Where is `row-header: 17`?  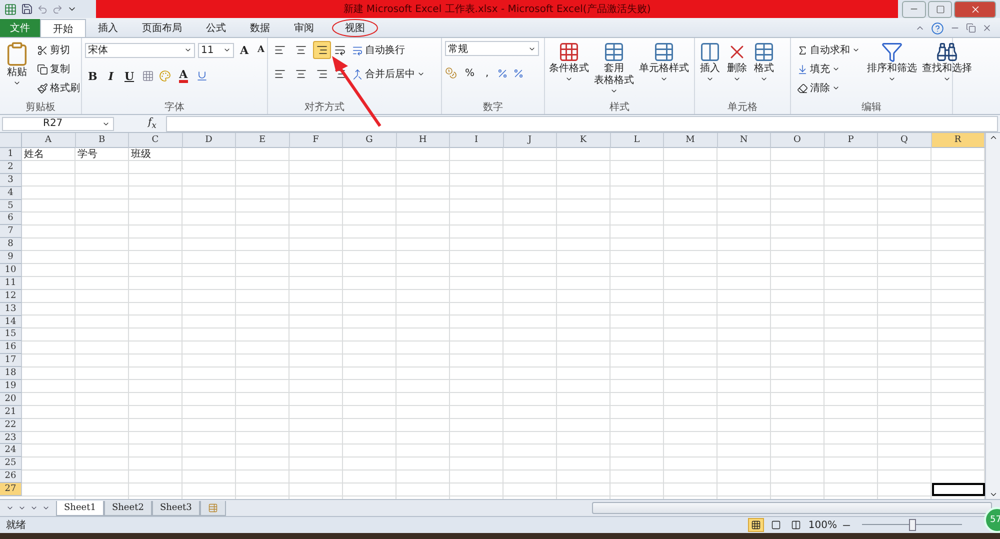 row-header: 17 is located at coordinates (11, 361).